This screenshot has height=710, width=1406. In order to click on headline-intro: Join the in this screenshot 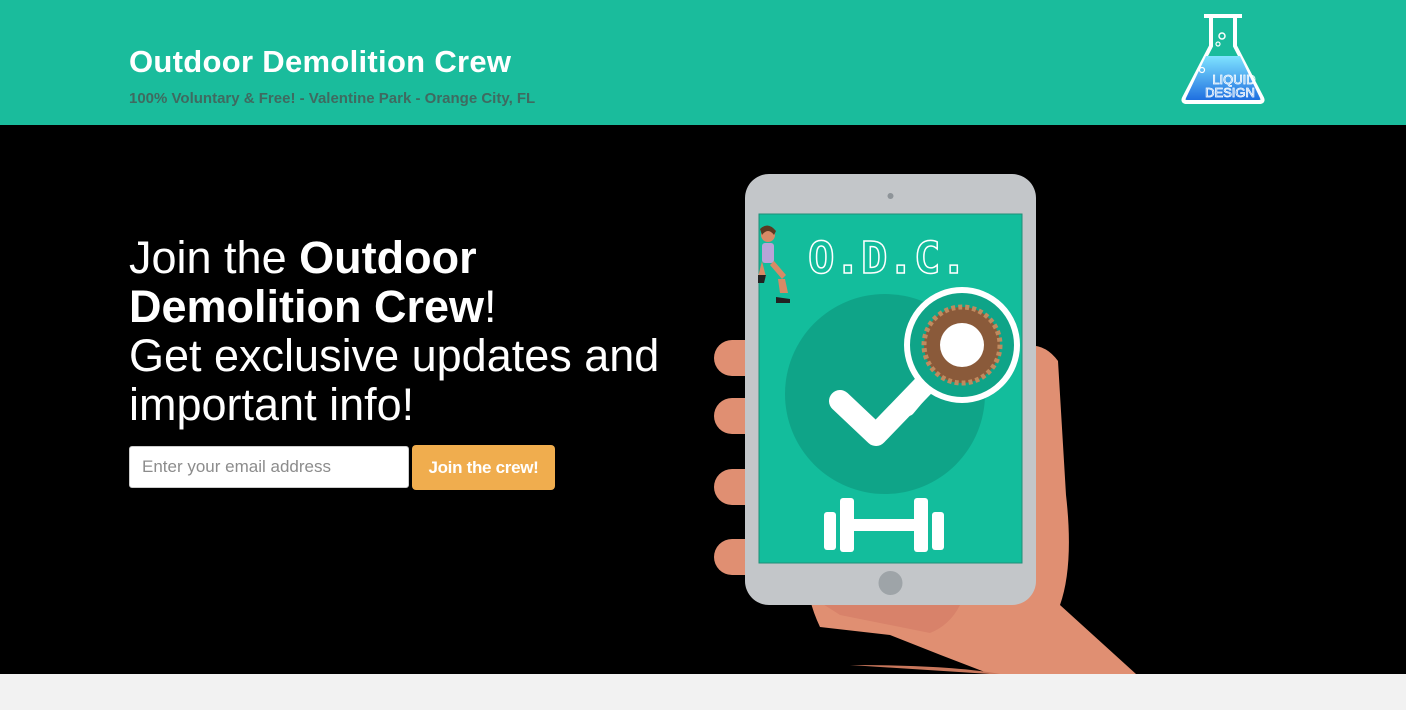, I will do `click(214, 257)`.